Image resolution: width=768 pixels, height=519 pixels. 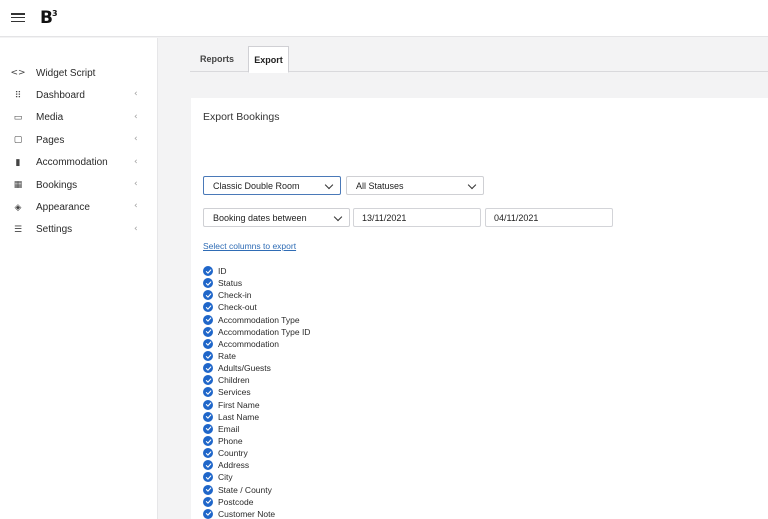 I want to click on sidebar-item-label: Pages, so click(x=50, y=140).